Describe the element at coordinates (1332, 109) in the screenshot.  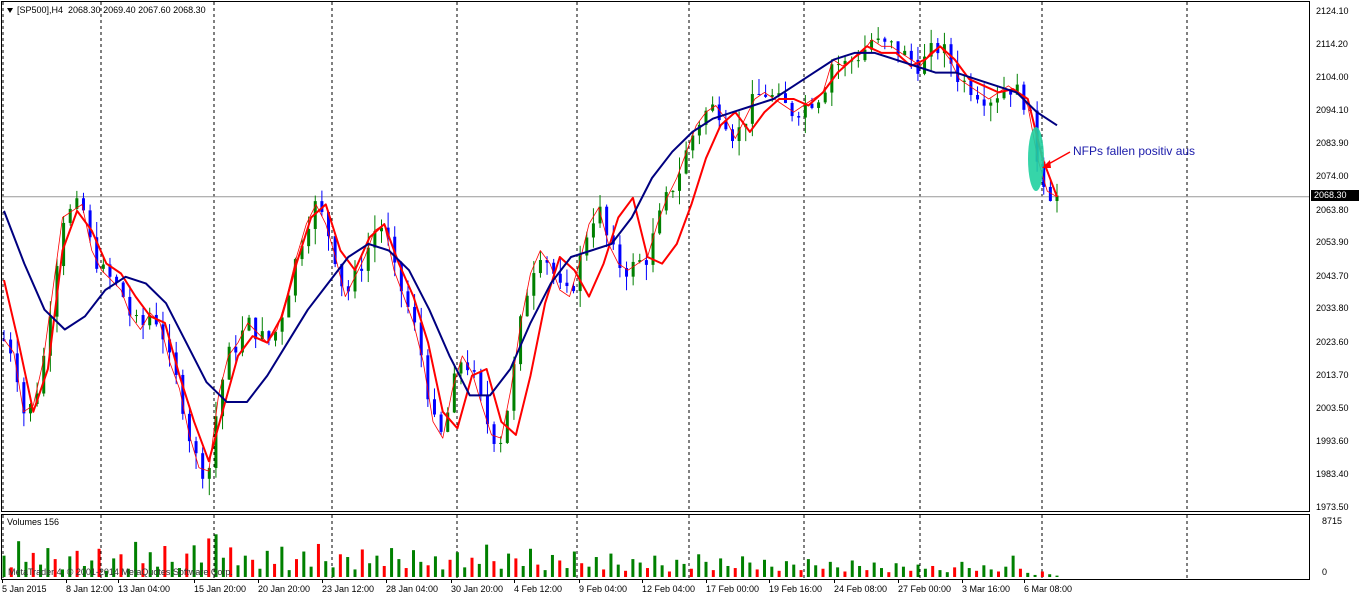
I see `price-tick-label: 2094.10` at that location.